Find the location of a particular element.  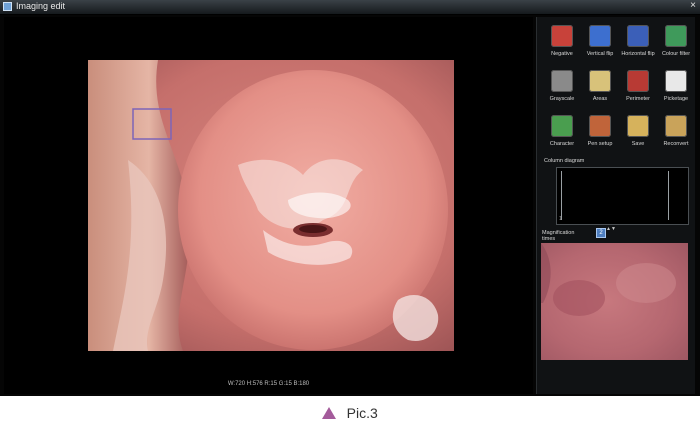

figure-caption: Pic.3 is located at coordinates (350, 414).